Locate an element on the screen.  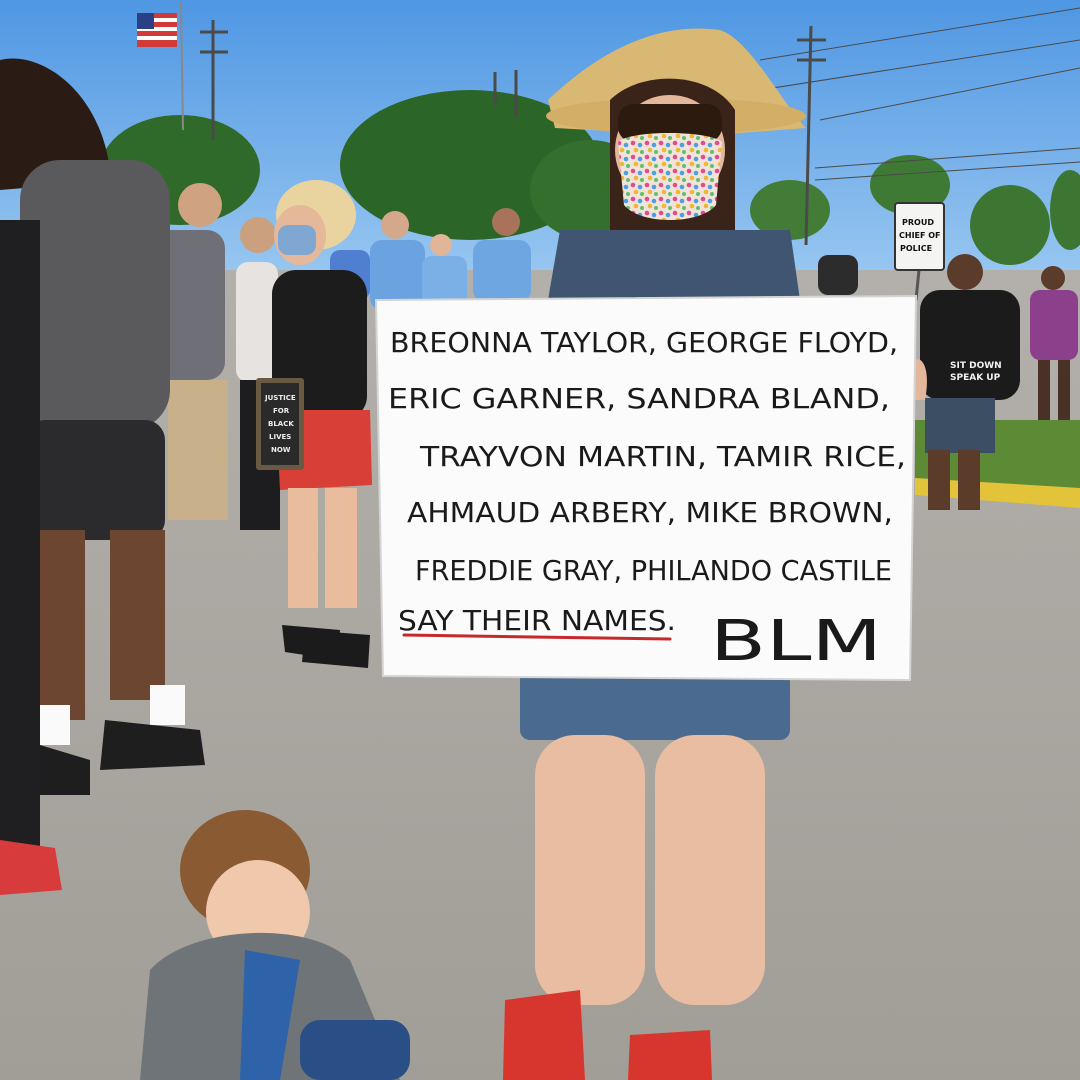
letterboard-line-2: FOR is located at coordinates (281, 411).